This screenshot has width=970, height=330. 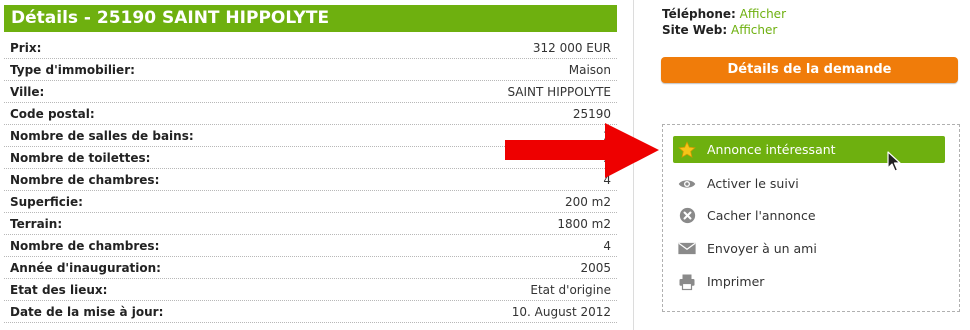 What do you see at coordinates (591, 113) in the screenshot?
I see `detail-value: 25190` at bounding box center [591, 113].